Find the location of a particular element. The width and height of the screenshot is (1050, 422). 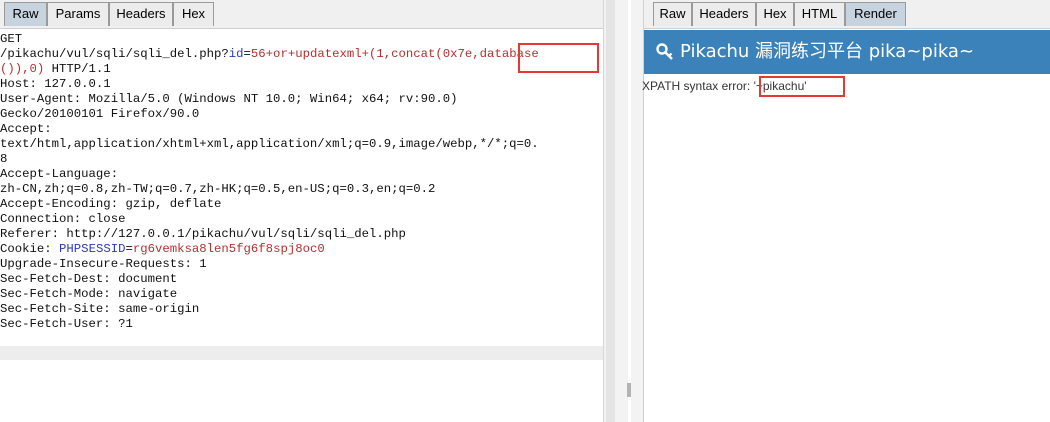

error-highlight-box is located at coordinates (802, 86).